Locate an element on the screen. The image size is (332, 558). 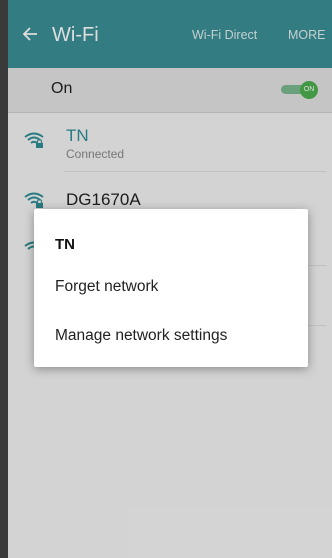
dialog-title: TN is located at coordinates (65, 244).